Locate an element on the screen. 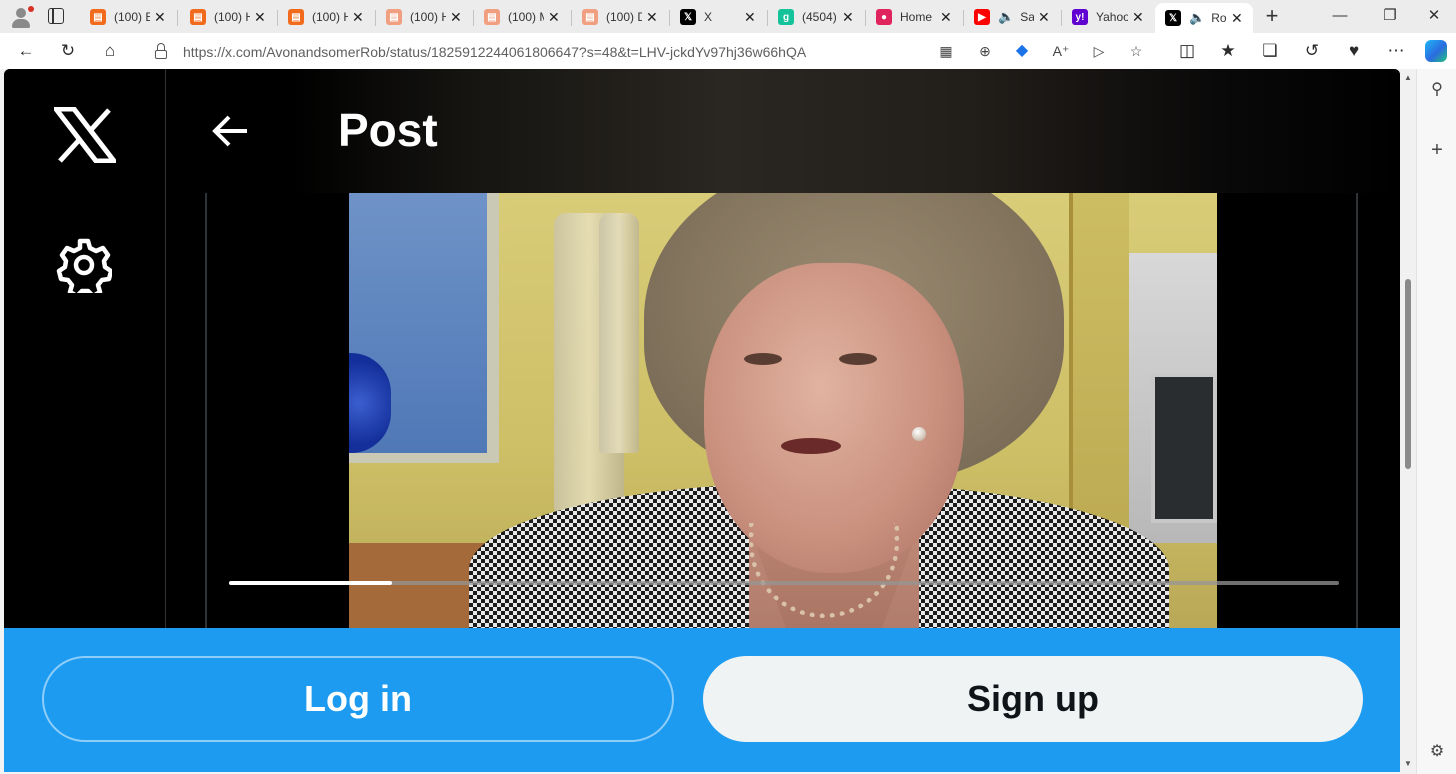  browser-tab: 𝕏 🔈 Ro ✕ is located at coordinates (1204, 18).